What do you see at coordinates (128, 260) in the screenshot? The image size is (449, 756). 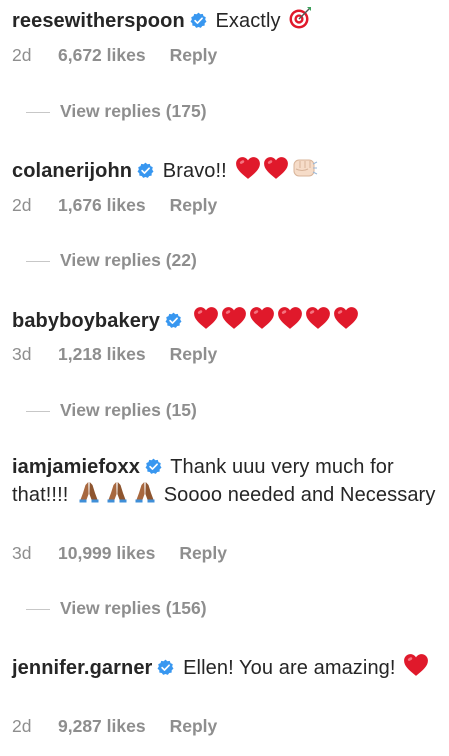 I see `view-replies-label: View replies (22)` at bounding box center [128, 260].